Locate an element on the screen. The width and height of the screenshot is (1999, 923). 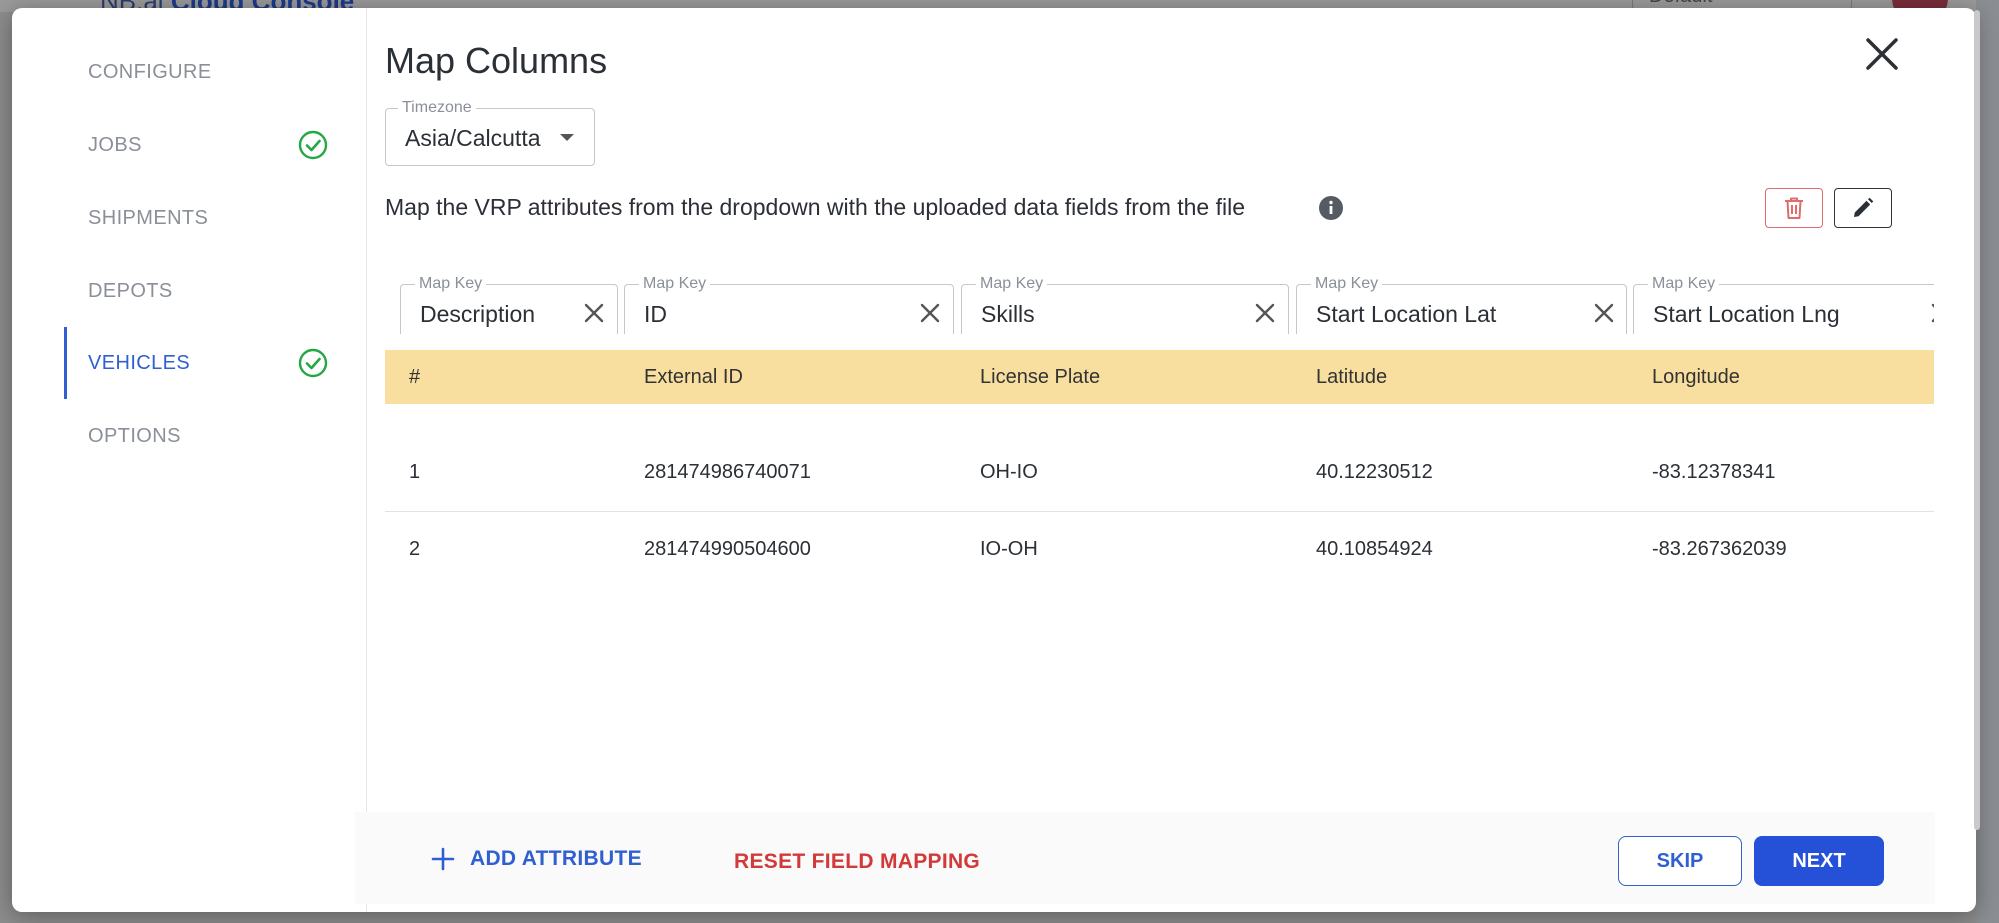
table-cell: -83.267362039 is located at coordinates (1719, 549).